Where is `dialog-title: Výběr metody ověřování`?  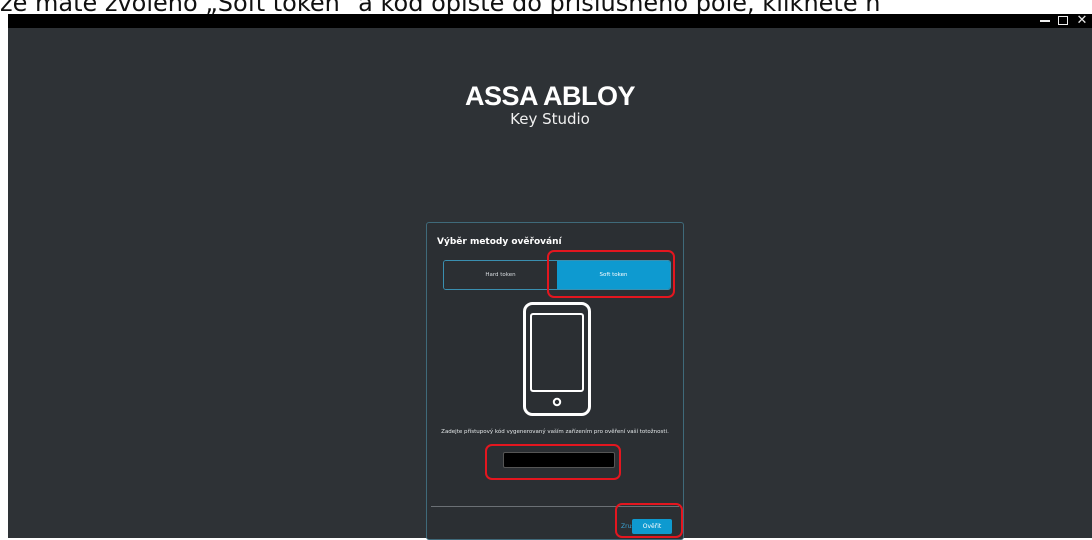 dialog-title: Výběr metody ověřování is located at coordinates (499, 242).